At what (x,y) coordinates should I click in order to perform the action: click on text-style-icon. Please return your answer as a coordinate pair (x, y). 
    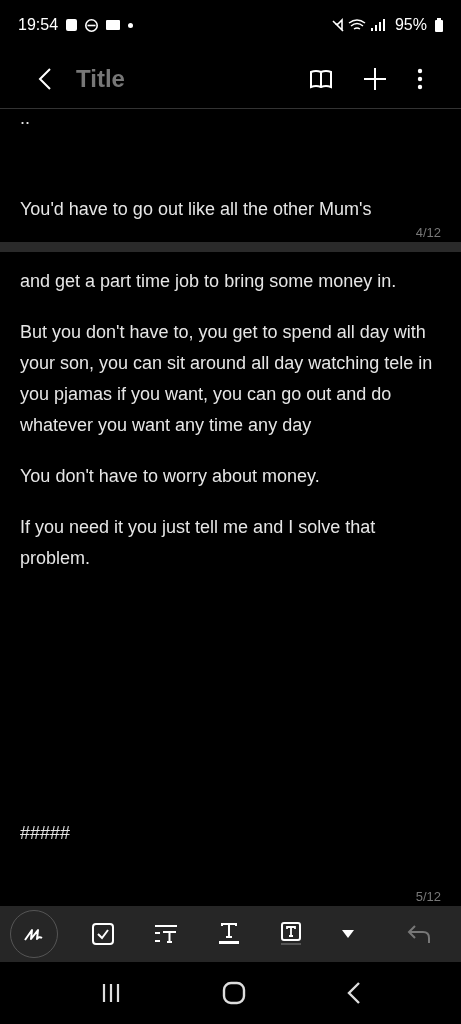
    Looking at the image, I should click on (166, 934).